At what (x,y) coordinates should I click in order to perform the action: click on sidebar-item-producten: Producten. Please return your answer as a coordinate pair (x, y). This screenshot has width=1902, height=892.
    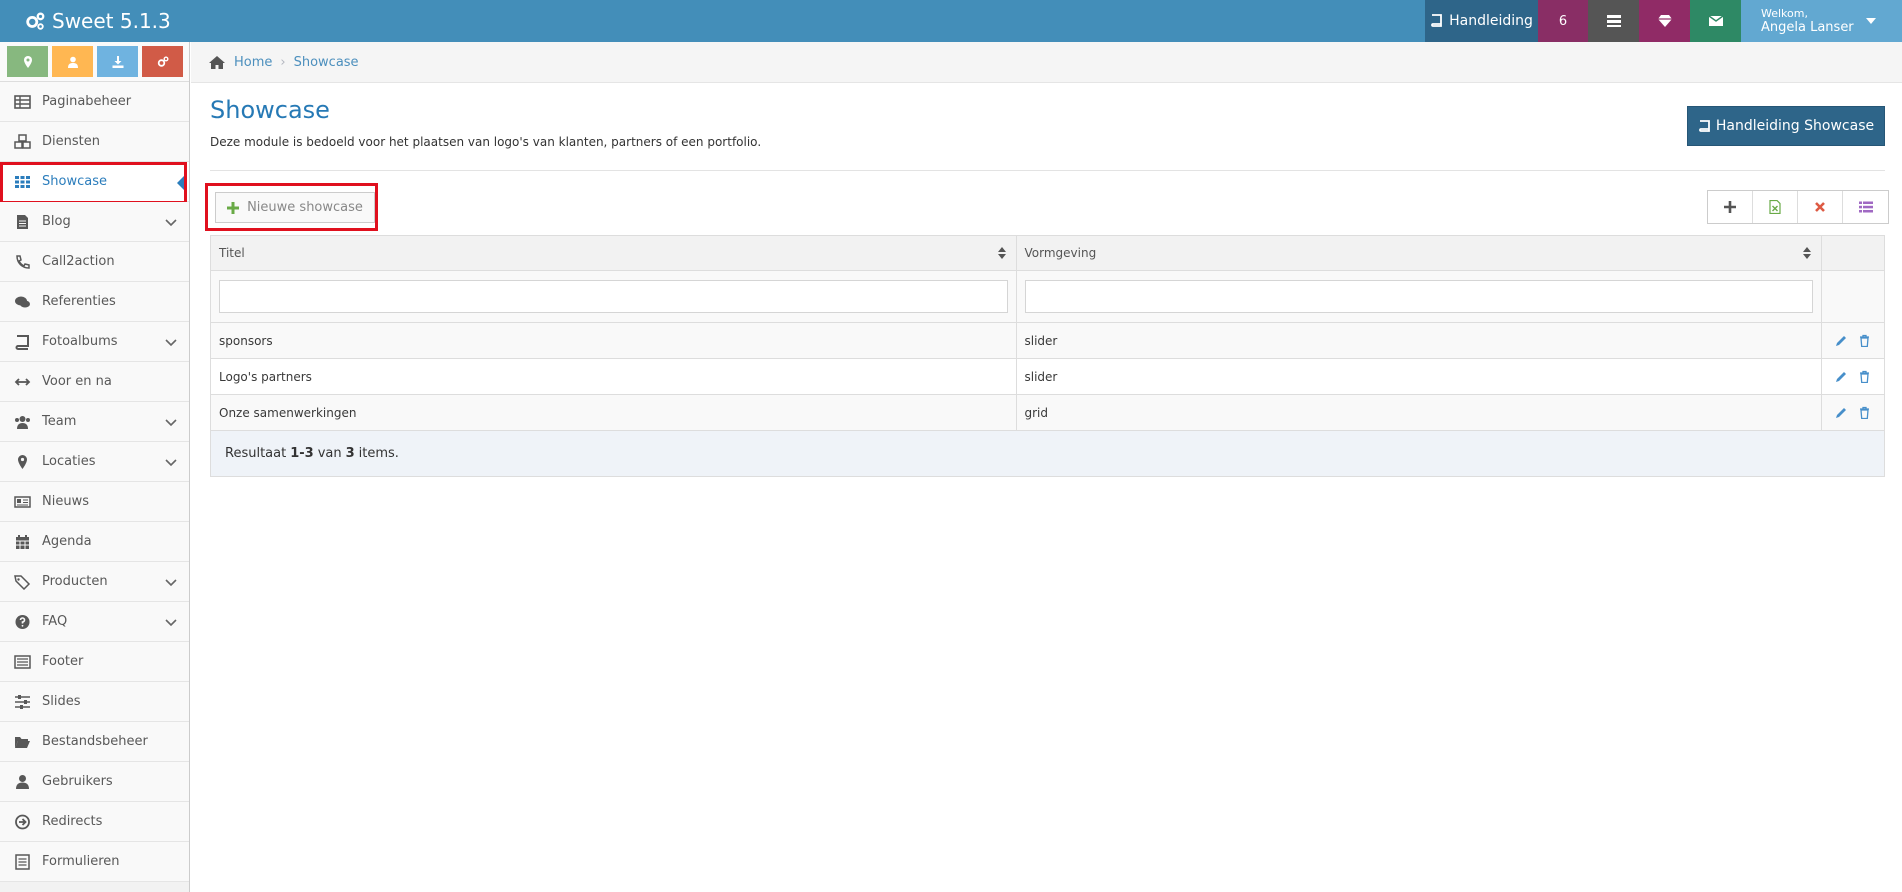
    Looking at the image, I should click on (94, 582).